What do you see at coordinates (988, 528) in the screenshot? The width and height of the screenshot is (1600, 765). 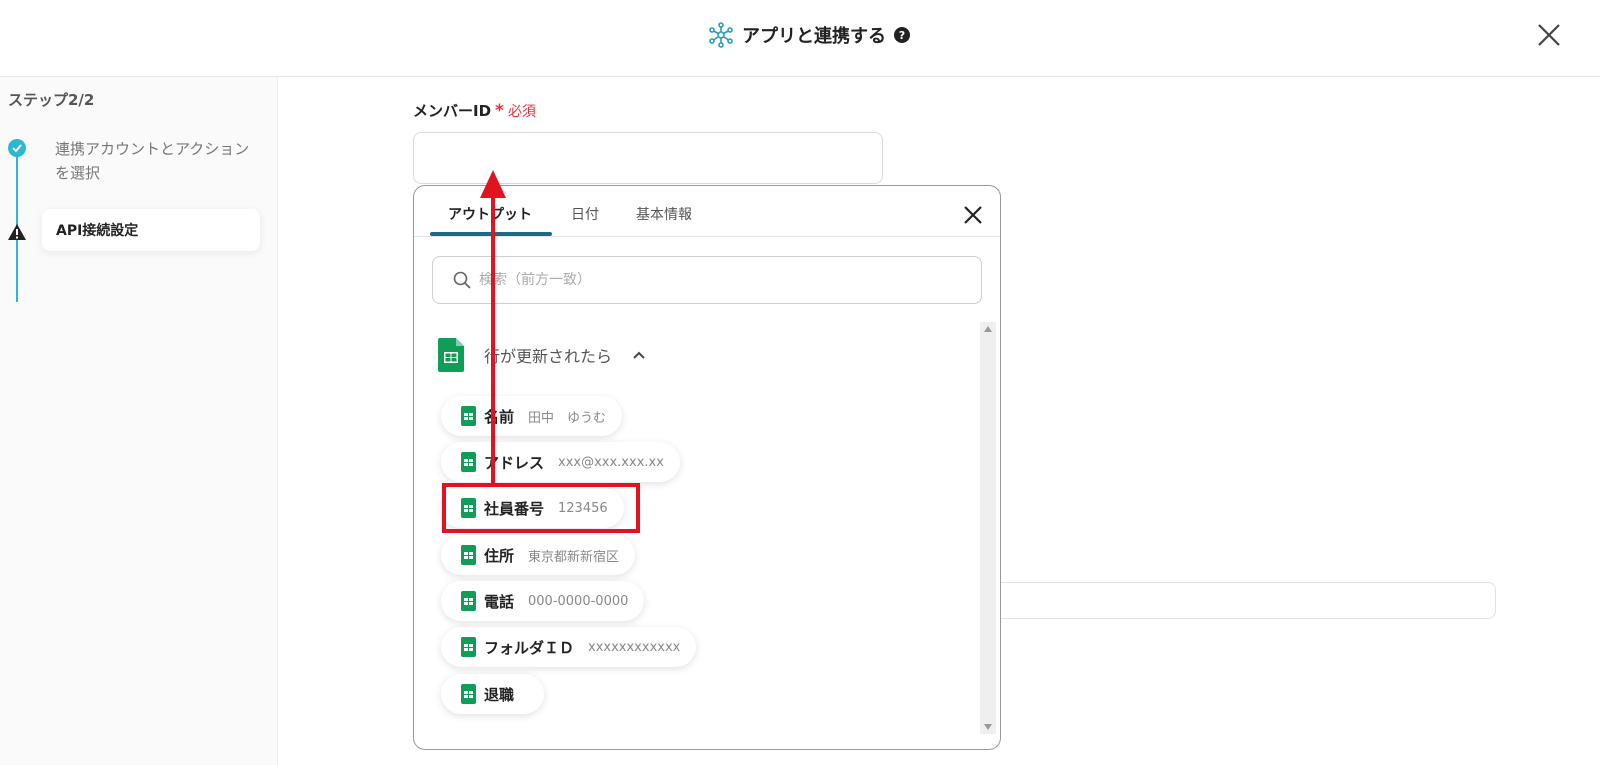 I see `scrollbar` at bounding box center [988, 528].